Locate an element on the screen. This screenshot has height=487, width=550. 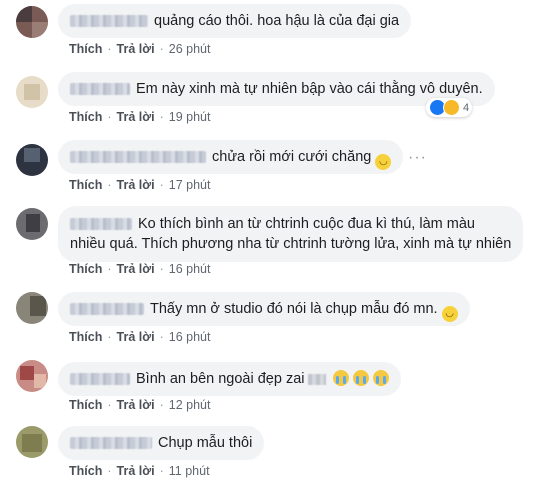
comment-bubble: quảng cáo thôi. hoa hậu là của đại gia is located at coordinates (235, 21).